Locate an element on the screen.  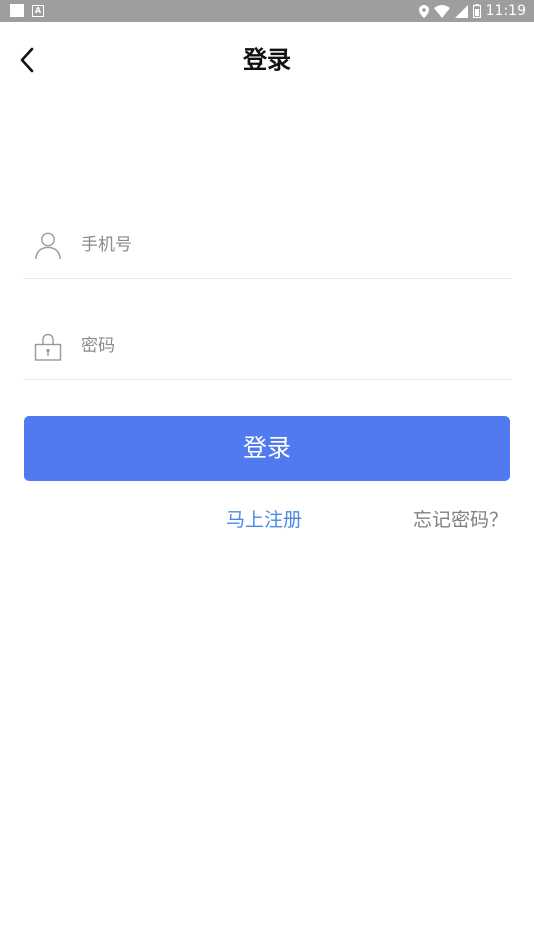
status-time: 11:19 is located at coordinates (505, 11).